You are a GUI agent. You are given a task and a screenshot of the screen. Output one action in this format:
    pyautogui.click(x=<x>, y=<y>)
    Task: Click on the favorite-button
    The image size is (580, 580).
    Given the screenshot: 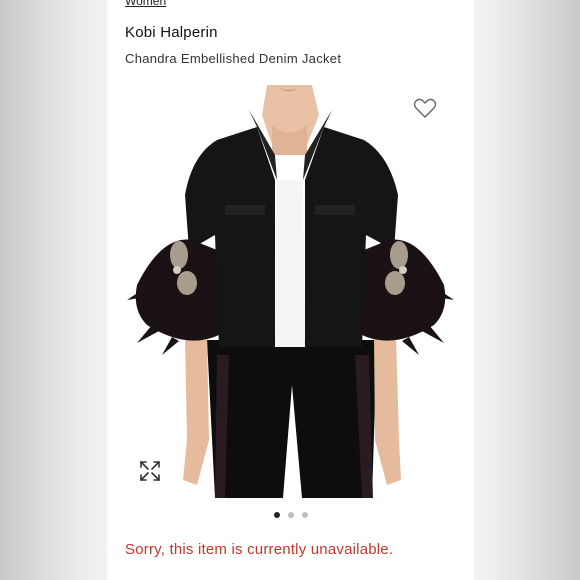 What is the action you would take?
    pyautogui.click(x=425, y=108)
    